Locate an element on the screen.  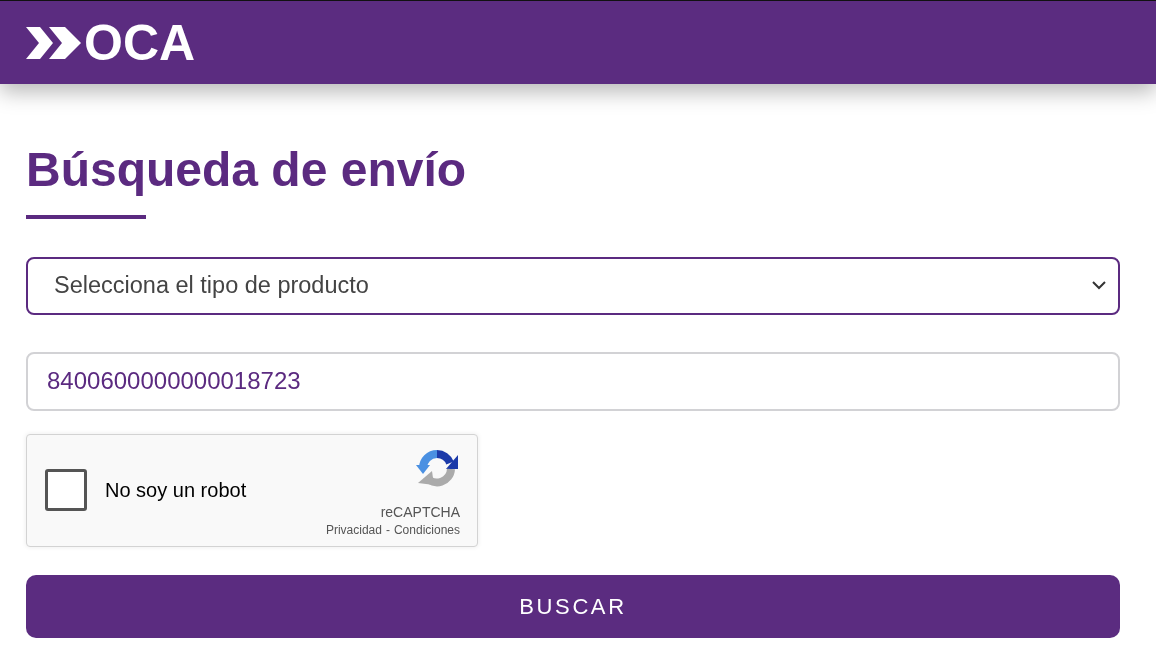
search-button: BUSCAR is located at coordinates (573, 606).